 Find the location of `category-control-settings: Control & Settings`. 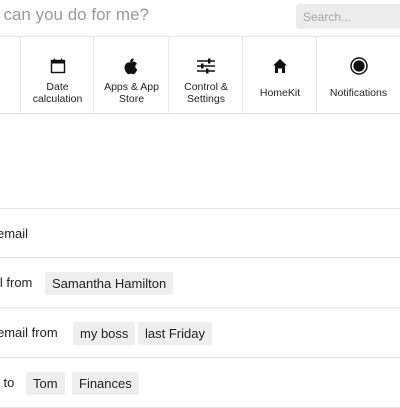

category-control-settings: Control & Settings is located at coordinates (205, 75).